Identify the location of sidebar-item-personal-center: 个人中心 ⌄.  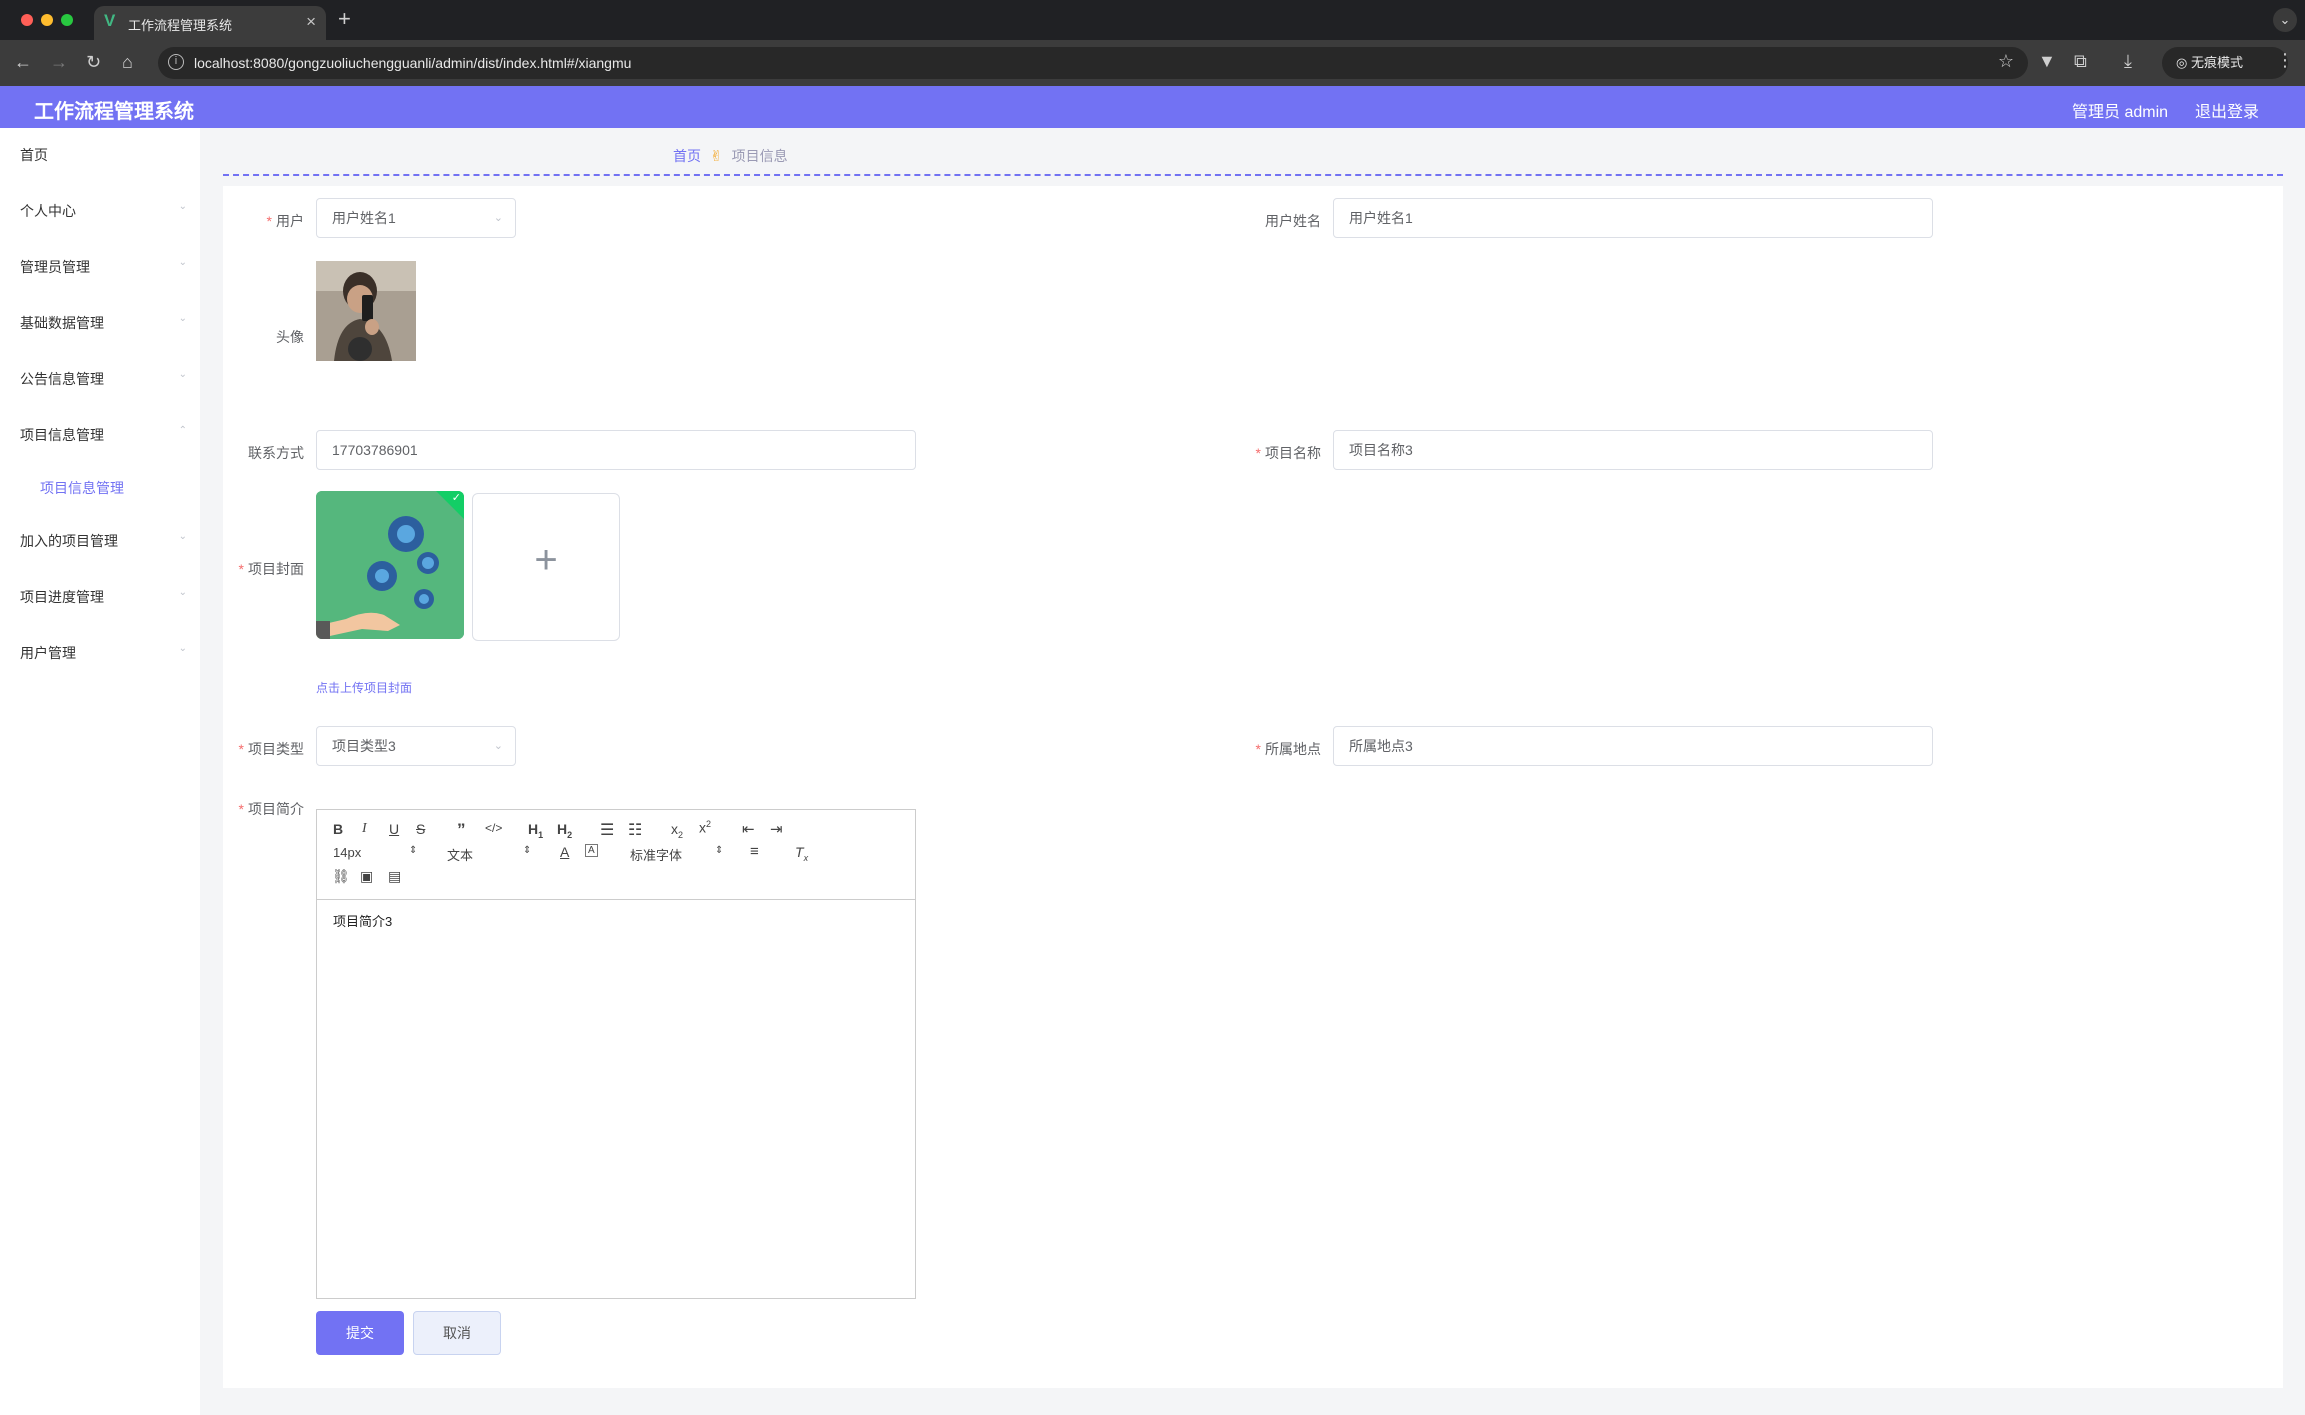
(103, 211).